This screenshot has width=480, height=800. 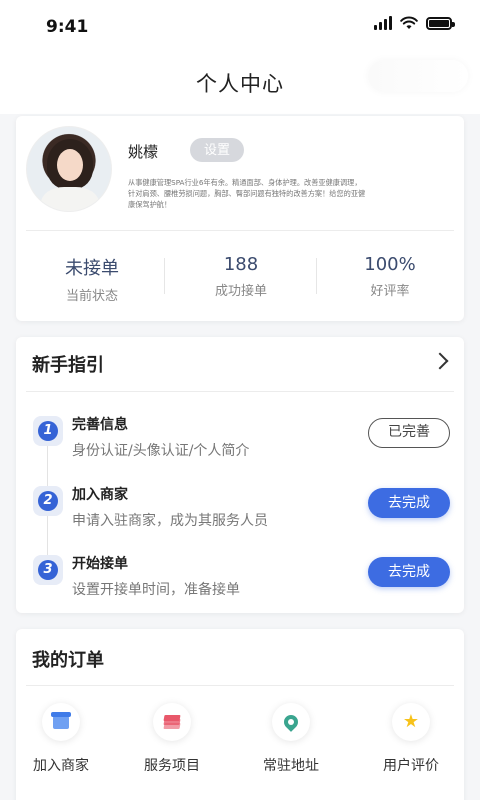 What do you see at coordinates (48, 431) in the screenshot?
I see `step-number-icon: 1` at bounding box center [48, 431].